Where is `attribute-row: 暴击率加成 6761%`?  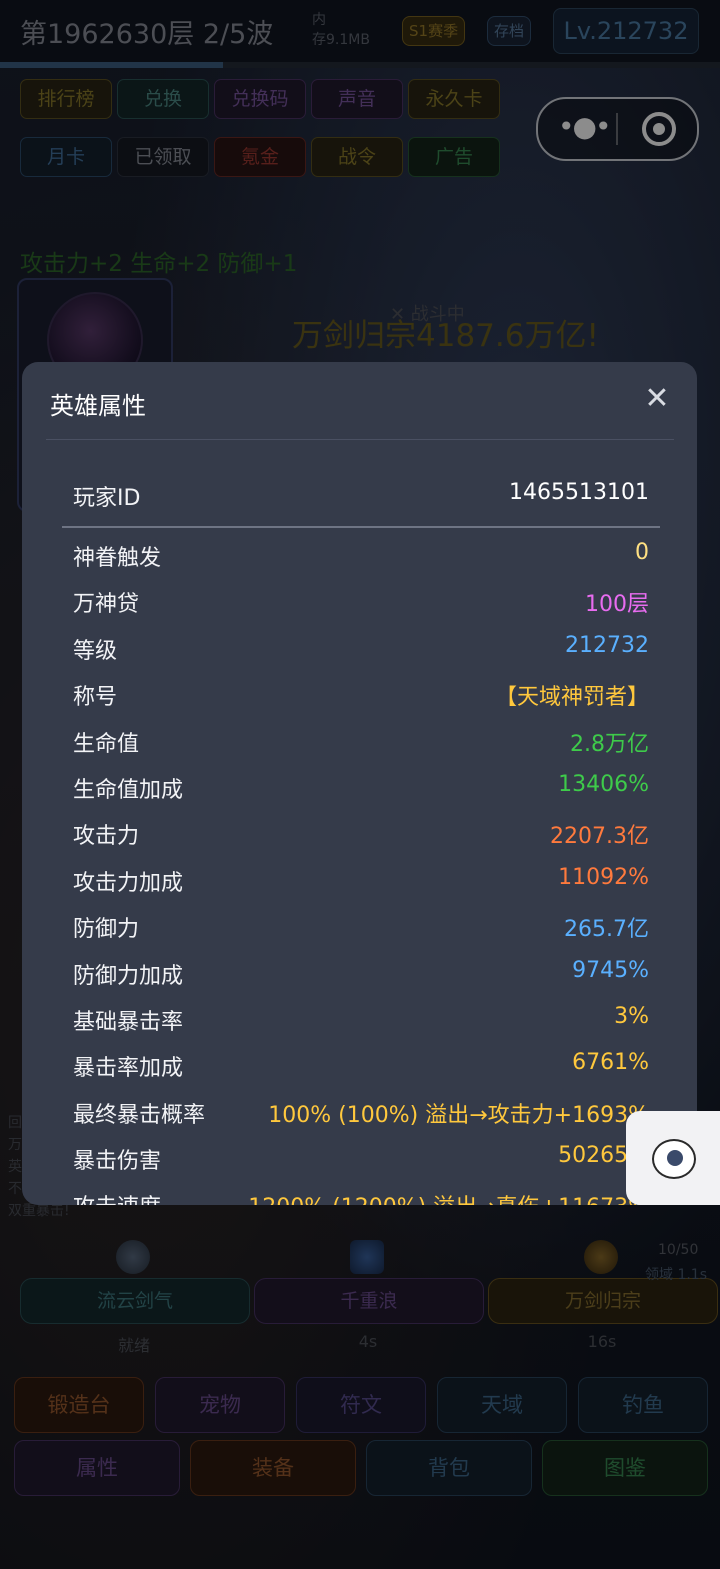 attribute-row: 暴击率加成 6761% is located at coordinates (361, 1067).